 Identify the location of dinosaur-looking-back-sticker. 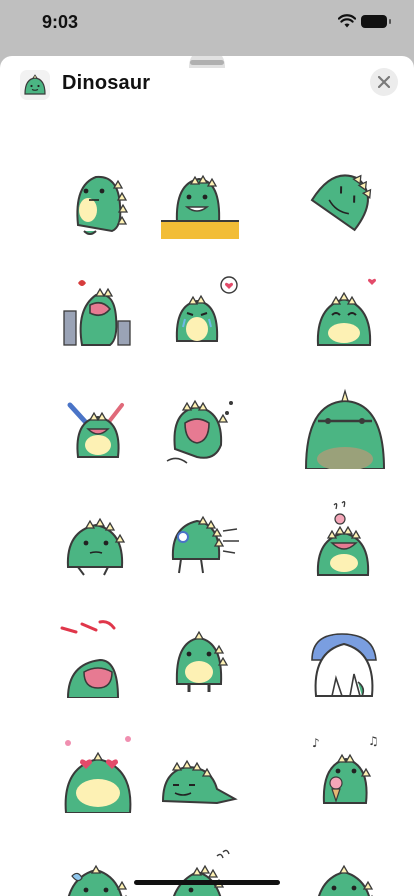
(201, 872).